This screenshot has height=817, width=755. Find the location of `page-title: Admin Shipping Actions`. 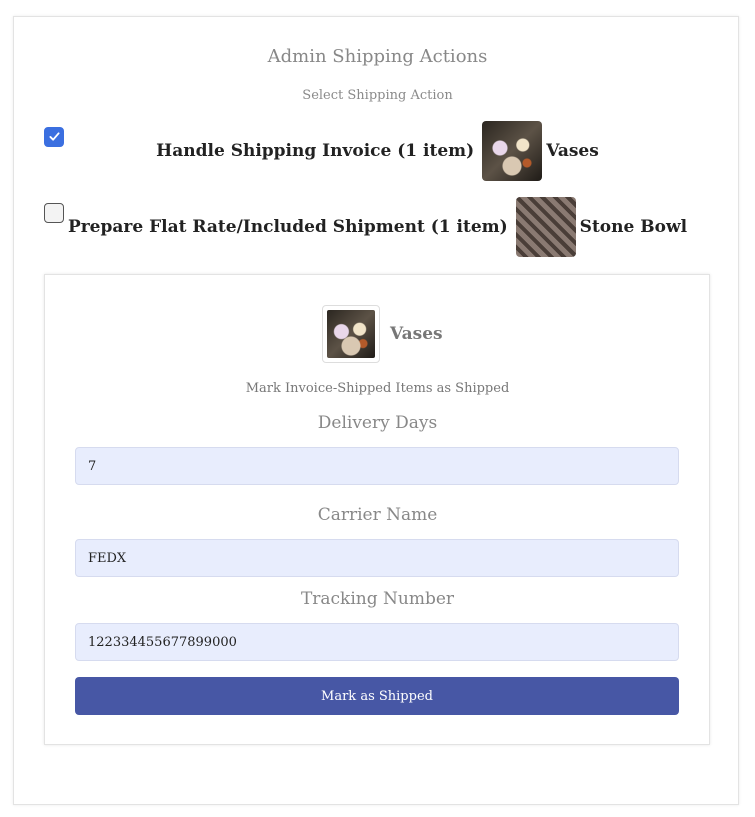

page-title: Admin Shipping Actions is located at coordinates (377, 56).